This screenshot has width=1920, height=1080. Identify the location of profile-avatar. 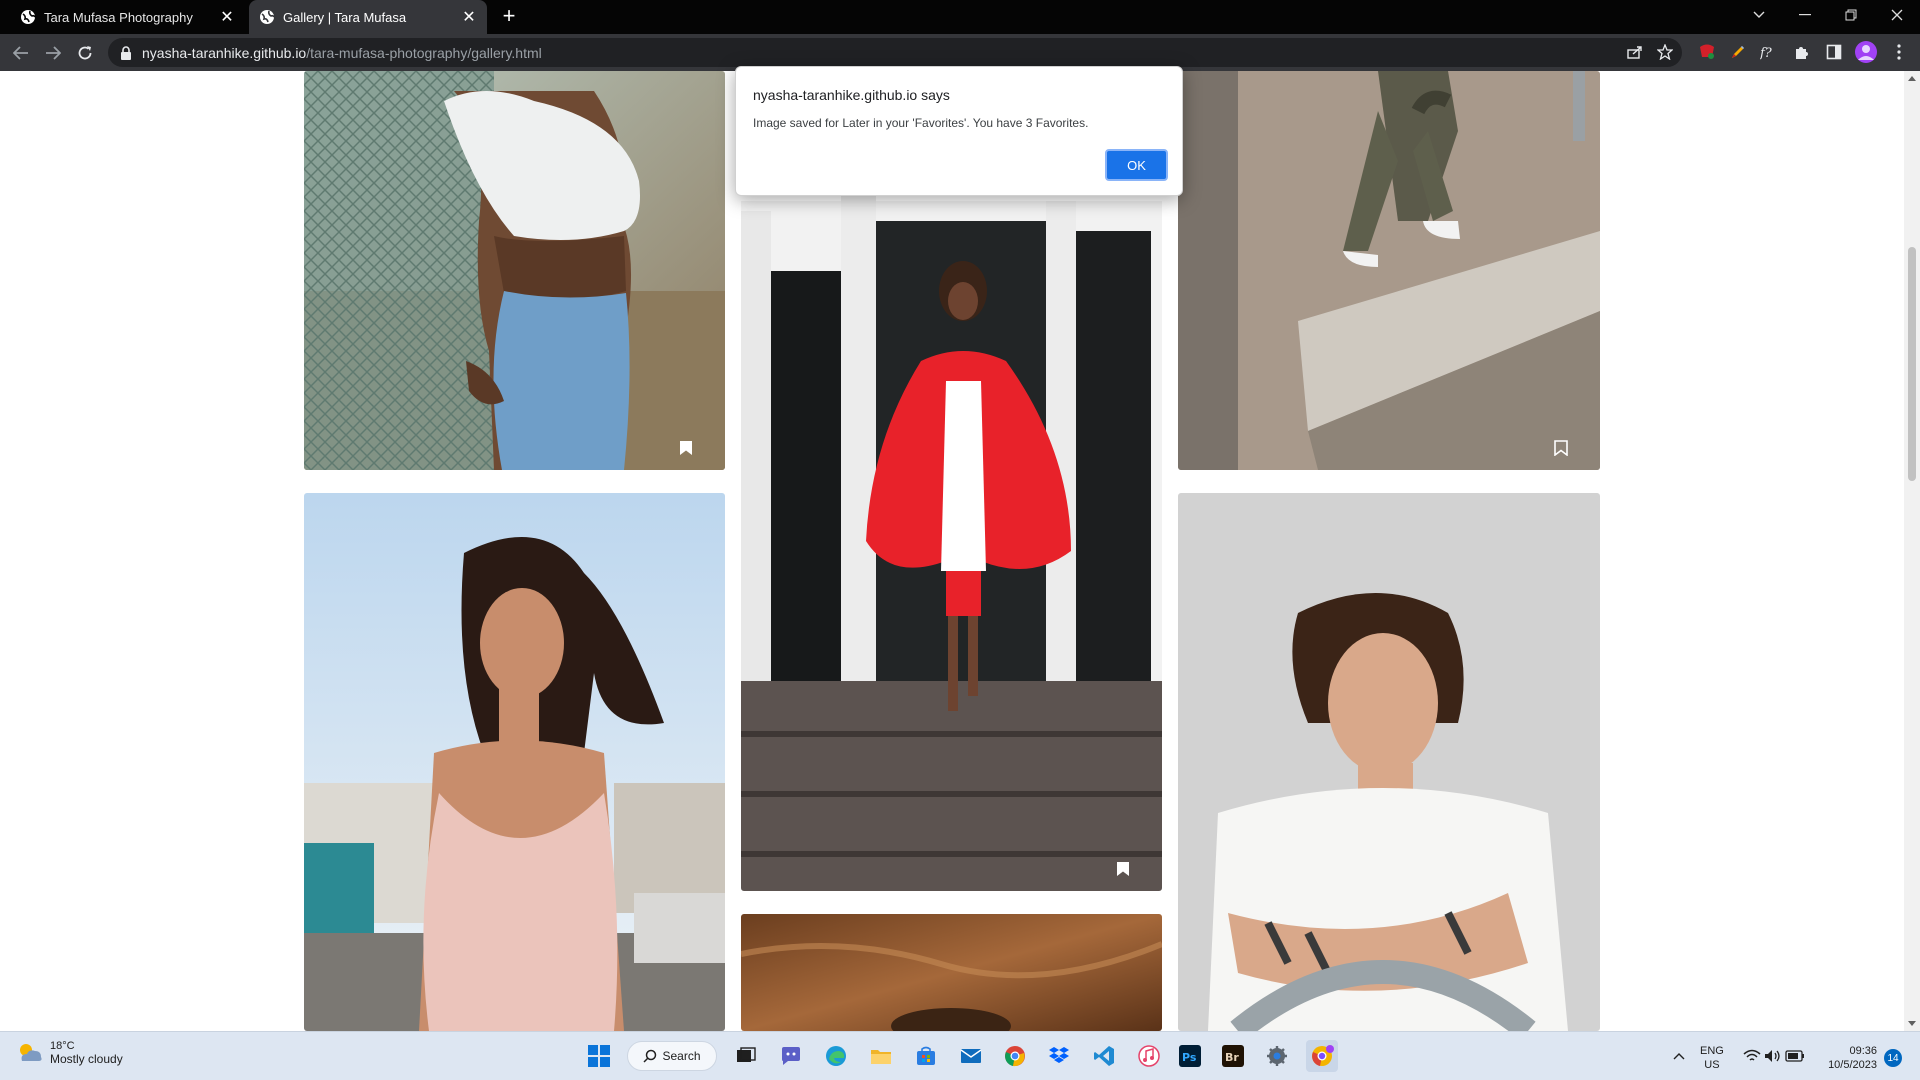
(1866, 52).